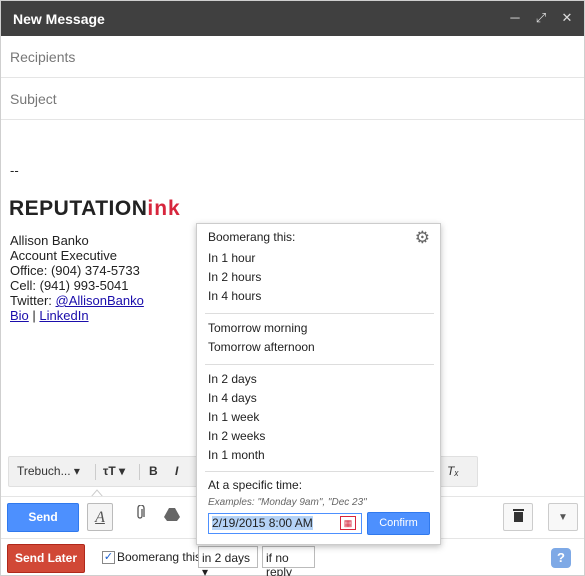 This screenshot has height=576, width=585. I want to click on signature-cell: Cell: (941) 993-5041, so click(69, 285).